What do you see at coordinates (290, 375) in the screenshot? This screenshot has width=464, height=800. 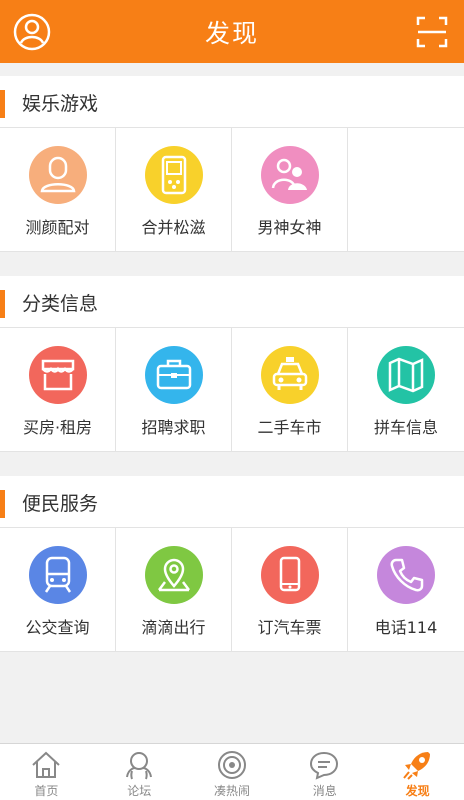 I see `taxi-icon` at bounding box center [290, 375].